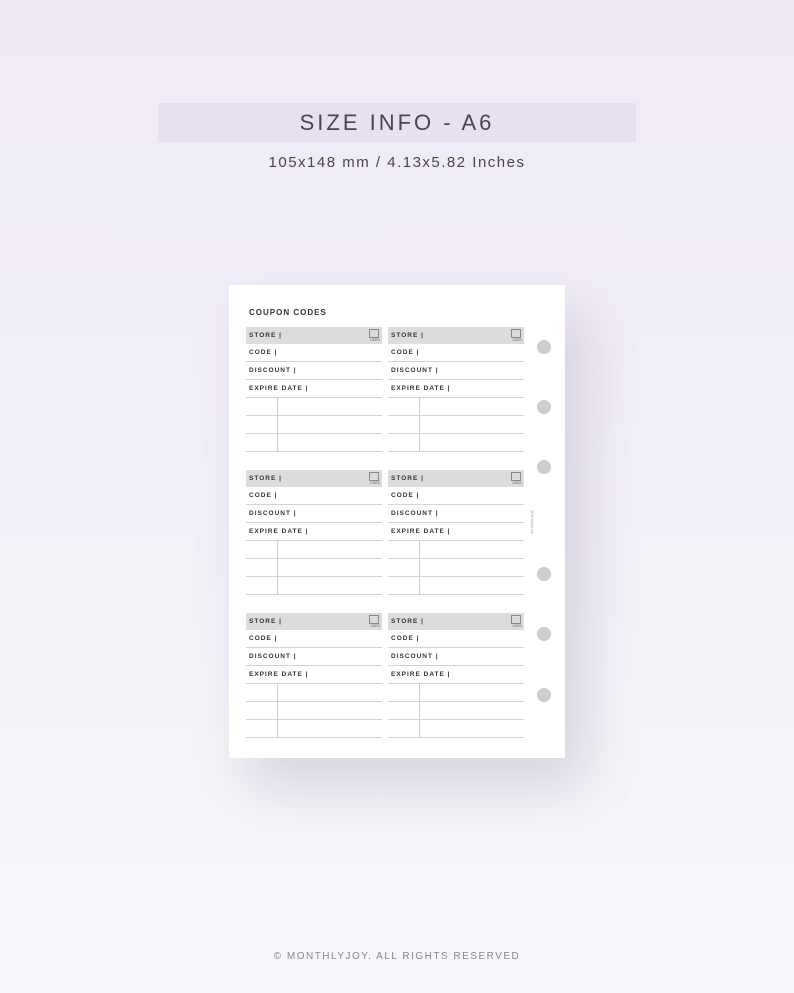 The image size is (794, 993). What do you see at coordinates (397, 956) in the screenshot?
I see `copyright-footer: © MONTHLYJOY. ALL RIGHTS RESERVED` at bounding box center [397, 956].